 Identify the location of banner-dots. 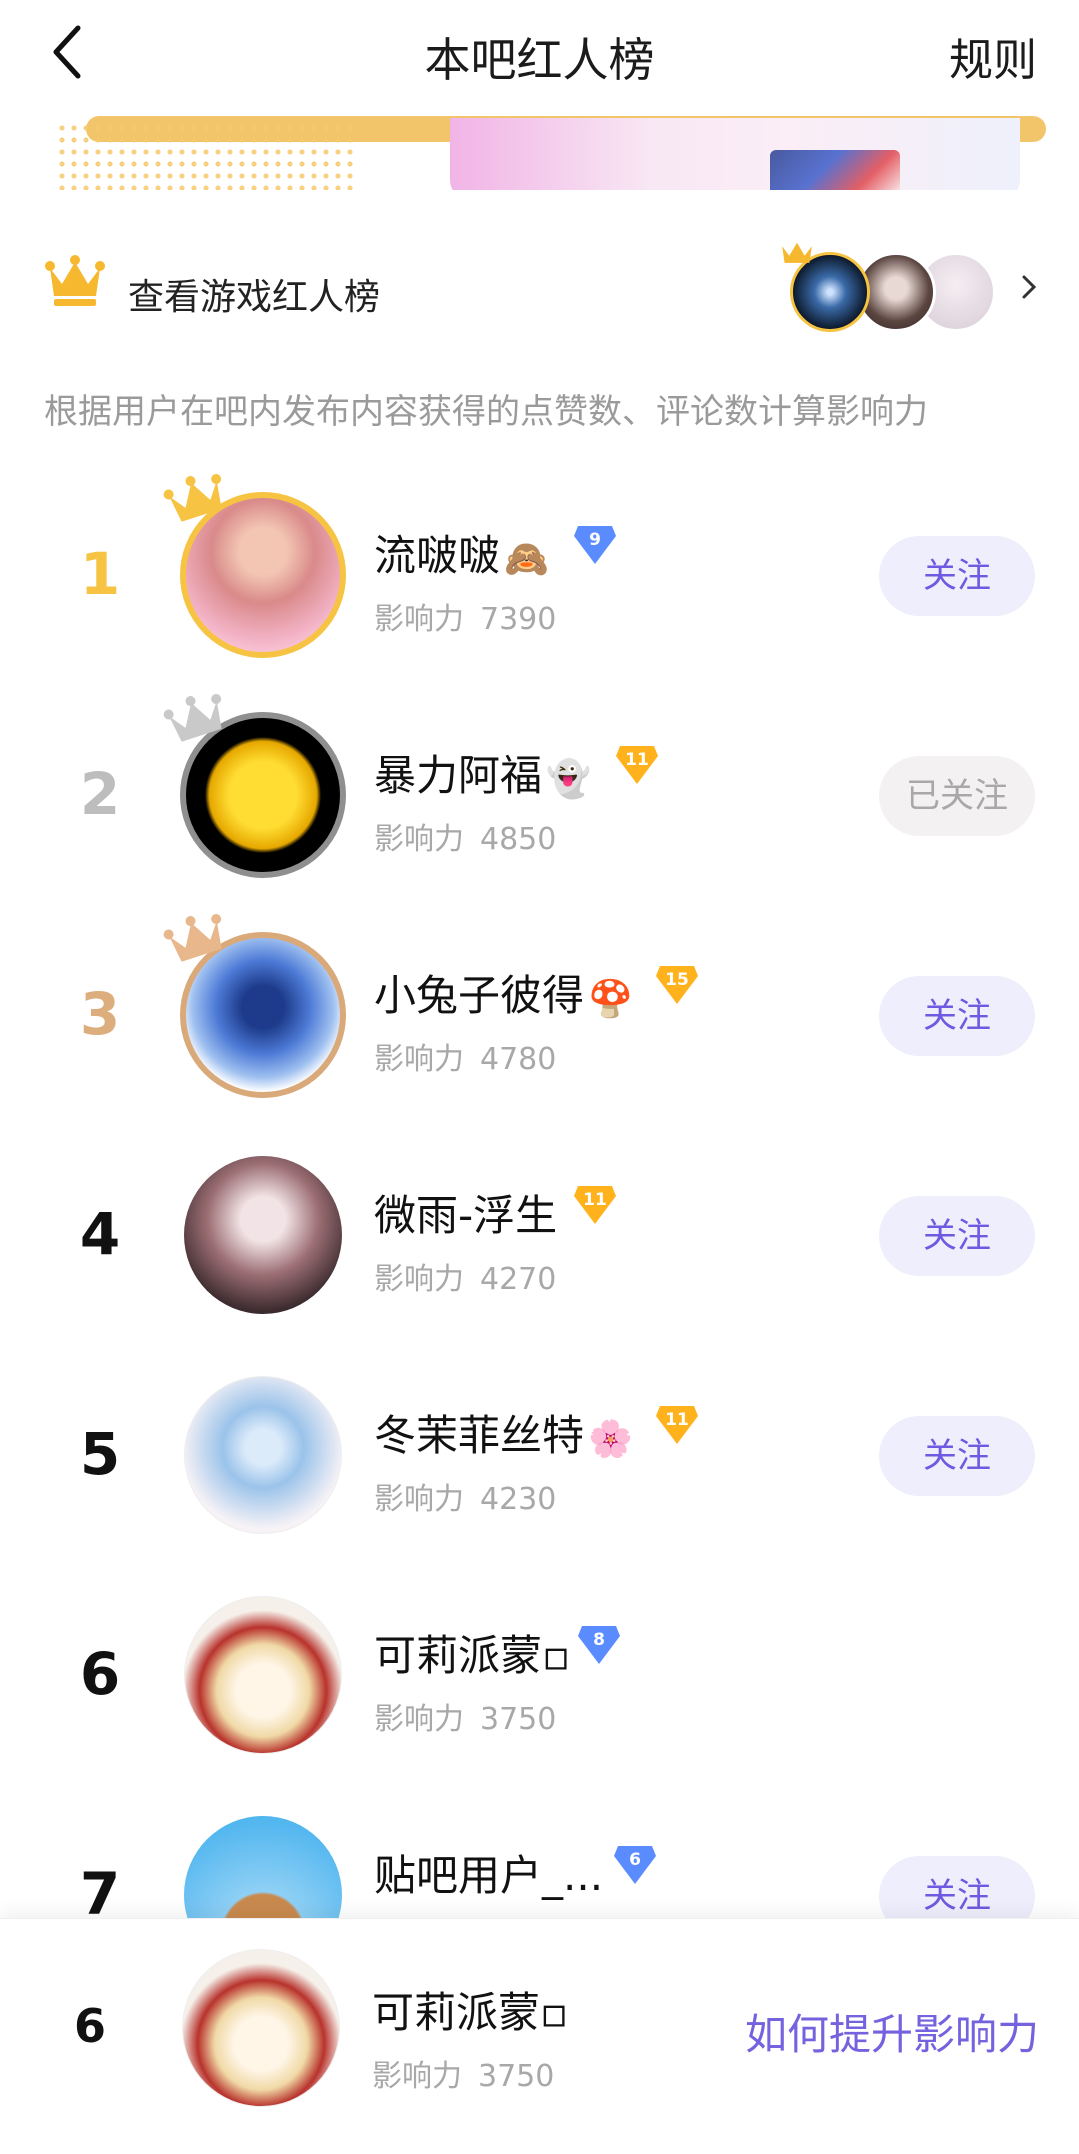
(206, 156).